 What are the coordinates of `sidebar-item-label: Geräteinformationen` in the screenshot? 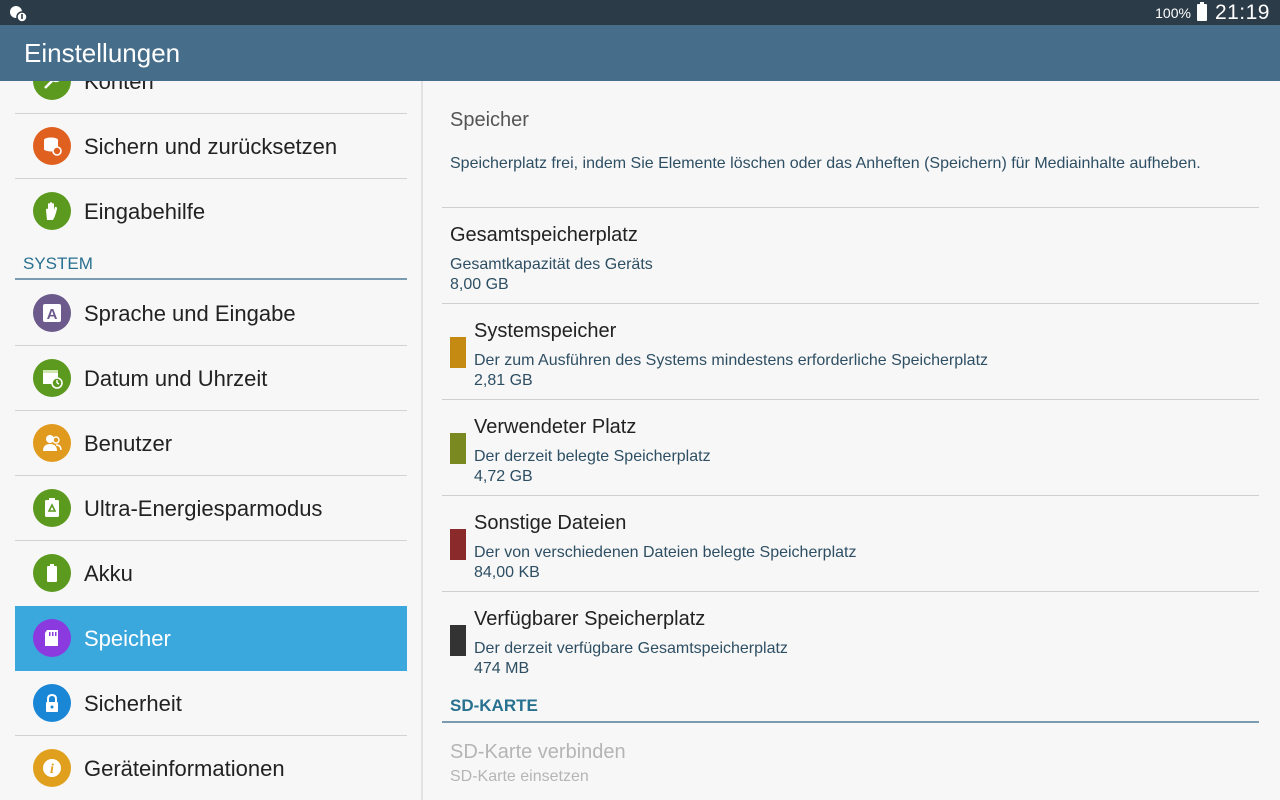 It's located at (184, 768).